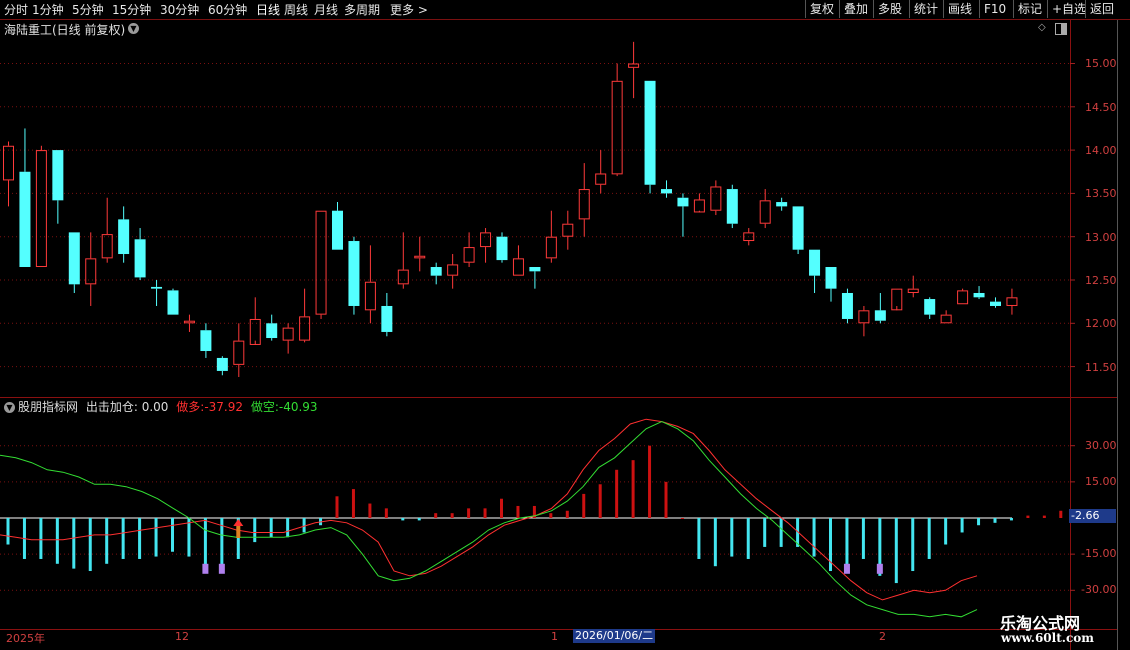 The image size is (1130, 650). I want to click on window-toggle-icon, so click(1061, 29).